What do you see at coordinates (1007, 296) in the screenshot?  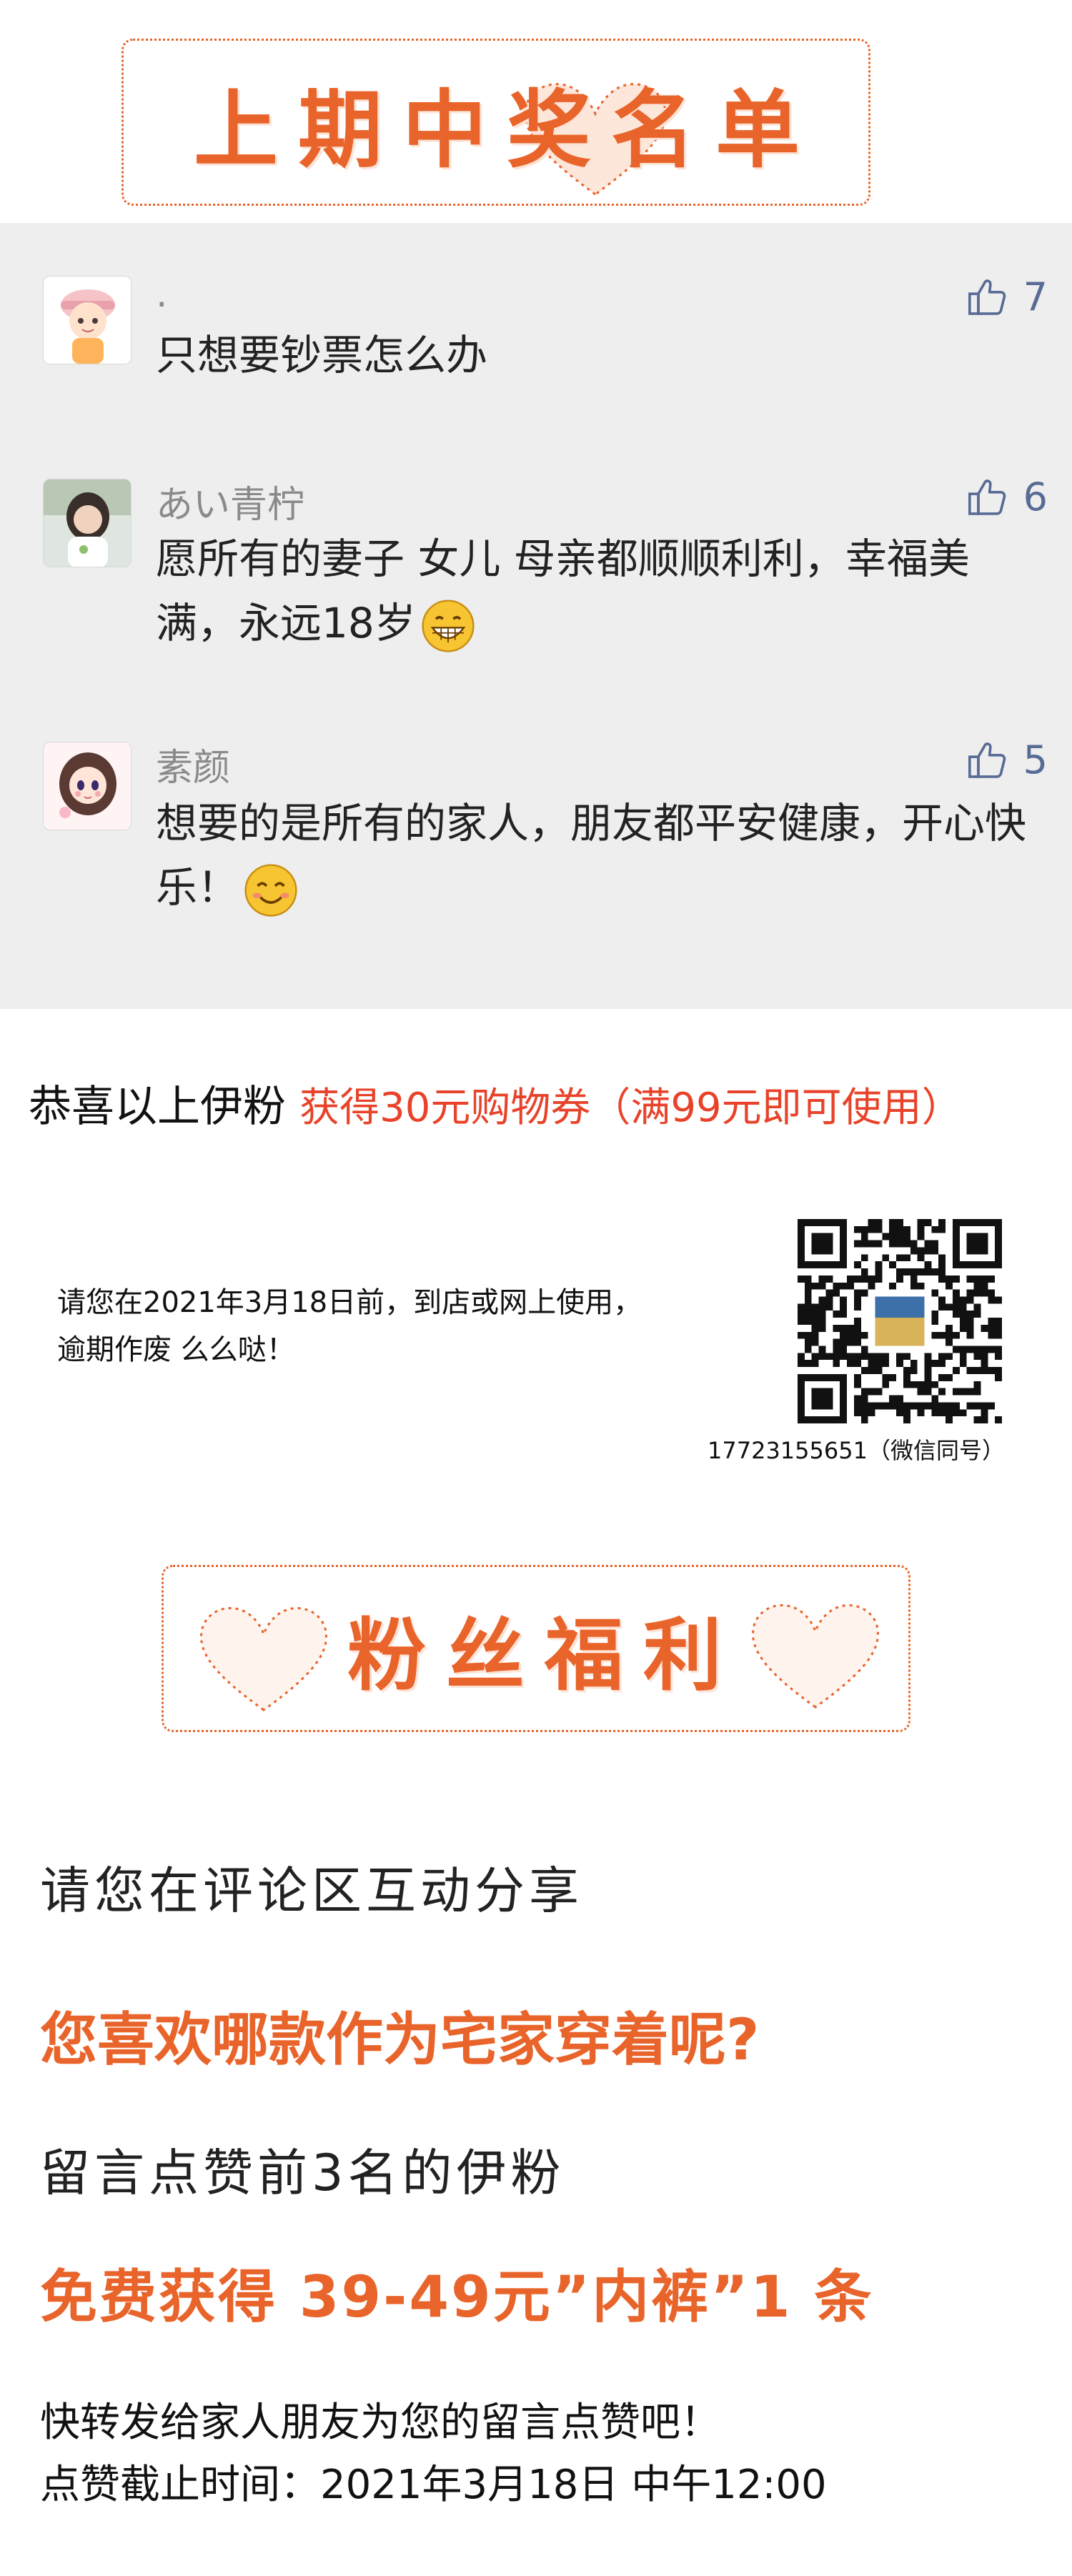 I see `like-button: 7` at bounding box center [1007, 296].